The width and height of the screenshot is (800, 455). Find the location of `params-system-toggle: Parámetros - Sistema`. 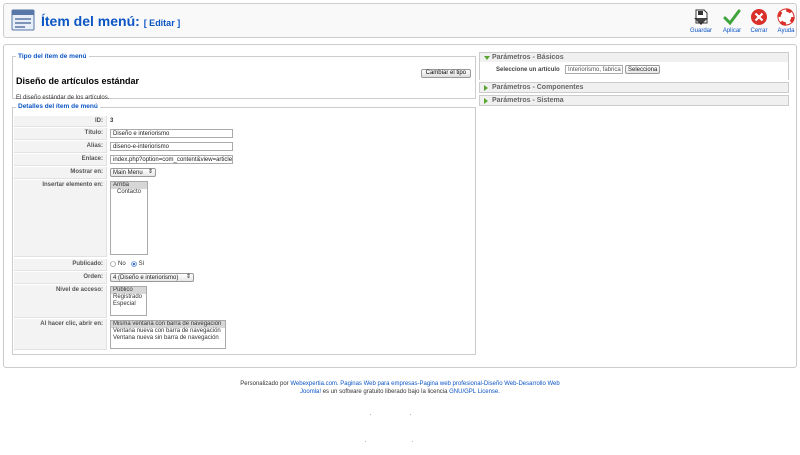

params-system-toggle: Parámetros - Sistema is located at coordinates (634, 100).